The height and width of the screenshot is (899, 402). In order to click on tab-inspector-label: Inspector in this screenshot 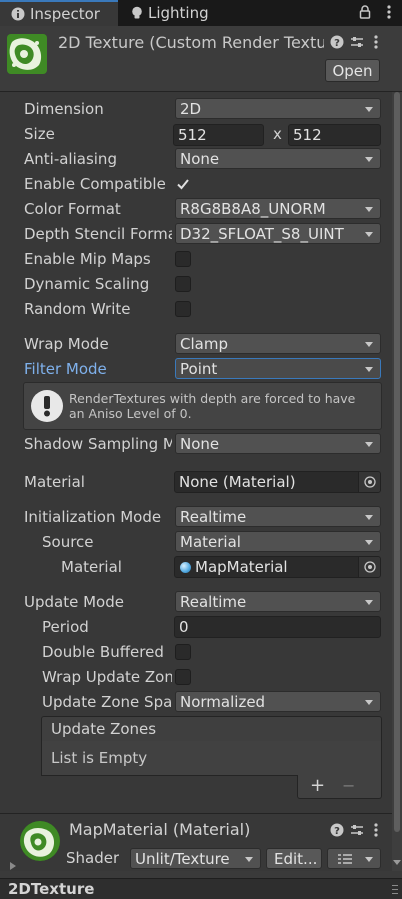, I will do `click(65, 14)`.